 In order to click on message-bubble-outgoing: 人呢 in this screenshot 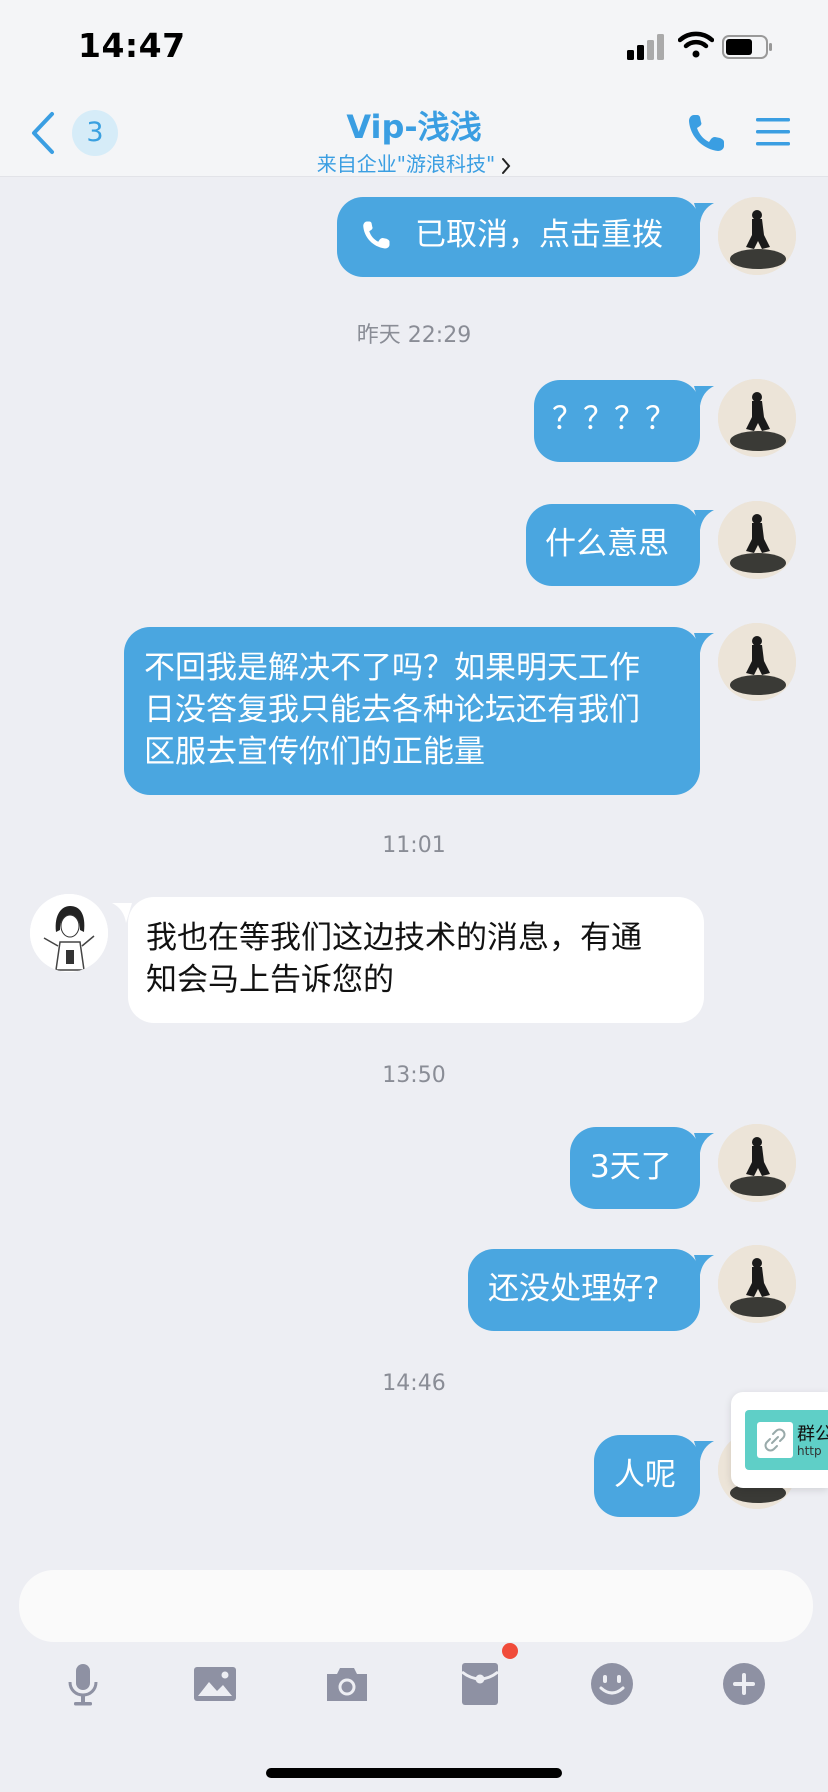, I will do `click(647, 1476)`.